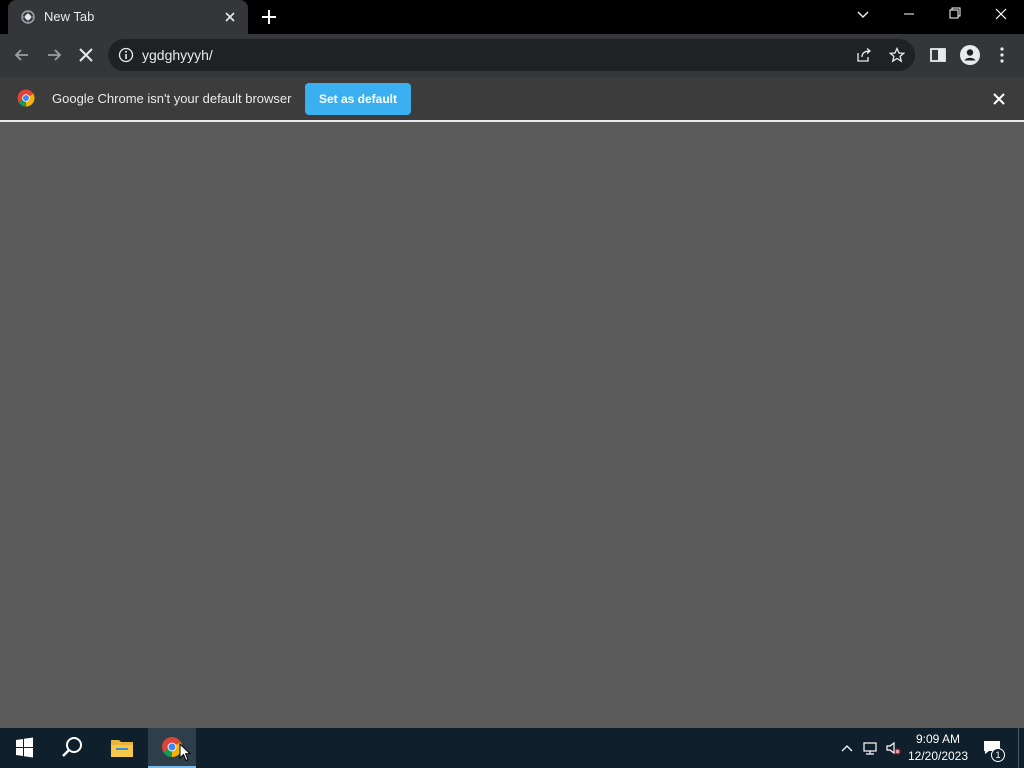 The width and height of the screenshot is (1024, 768). Describe the element at coordinates (847, 748) in the screenshot. I see `chevron-up-icon` at that location.